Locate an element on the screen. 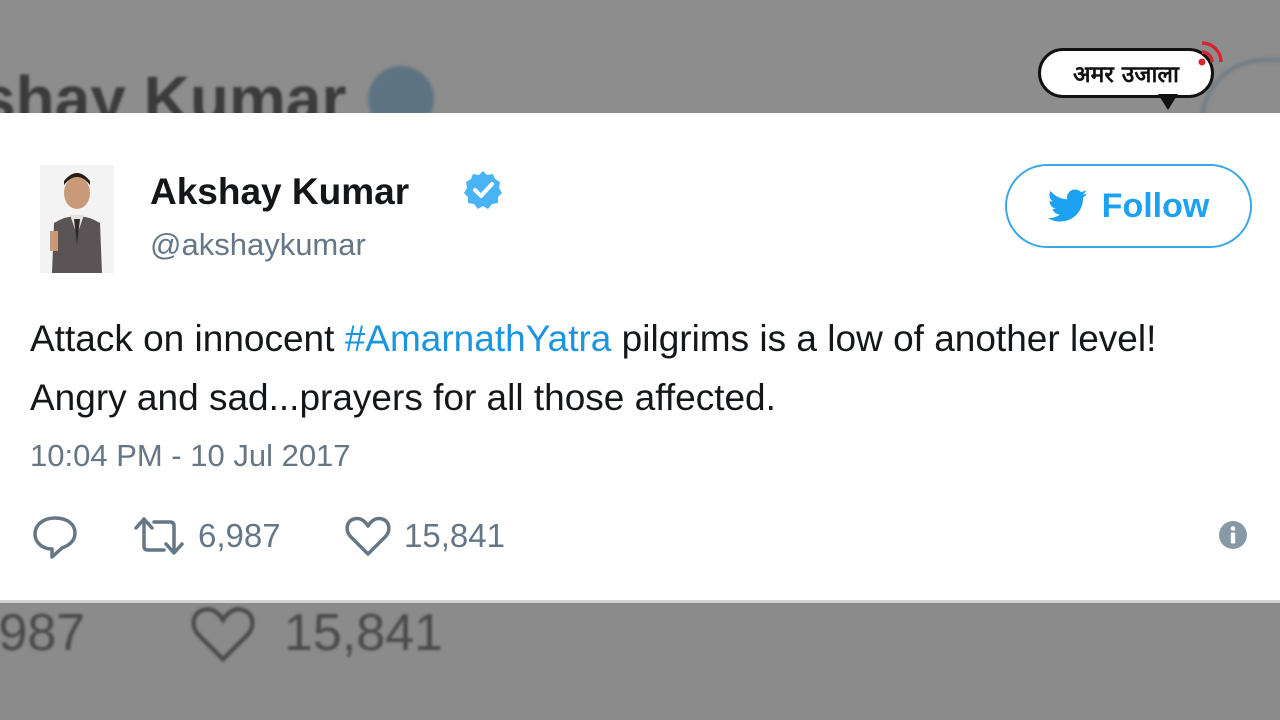  info-icon is located at coordinates (1233, 535).